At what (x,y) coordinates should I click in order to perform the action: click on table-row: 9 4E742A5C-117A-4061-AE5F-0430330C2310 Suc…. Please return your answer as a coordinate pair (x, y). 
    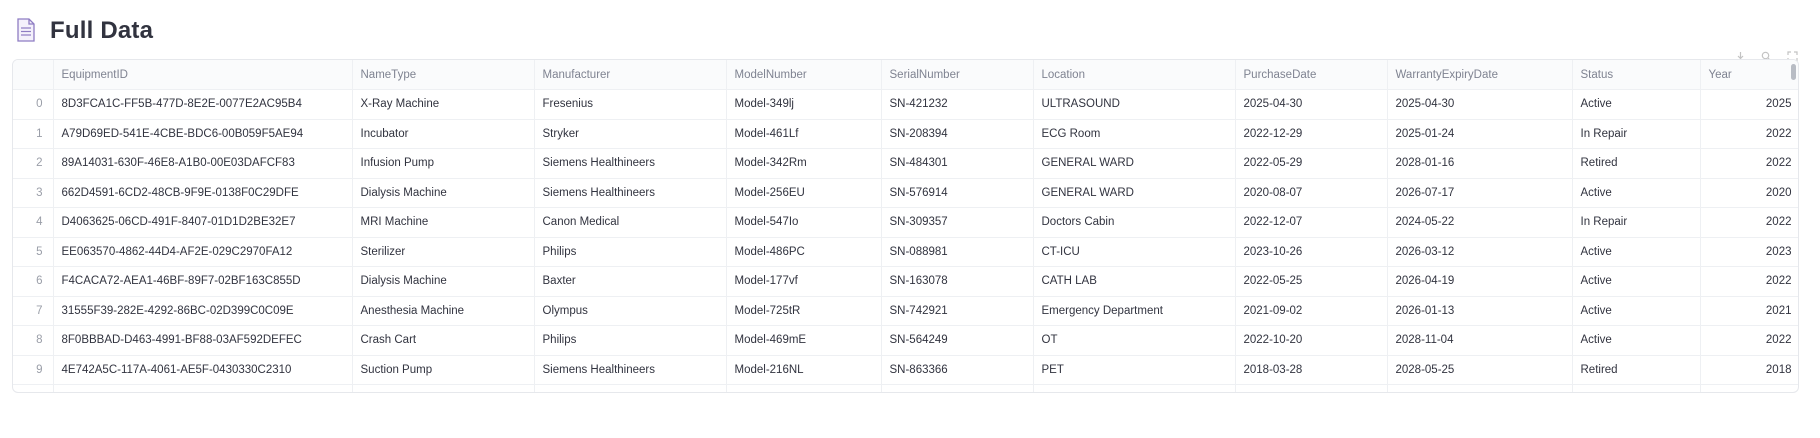
    Looking at the image, I should click on (905, 370).